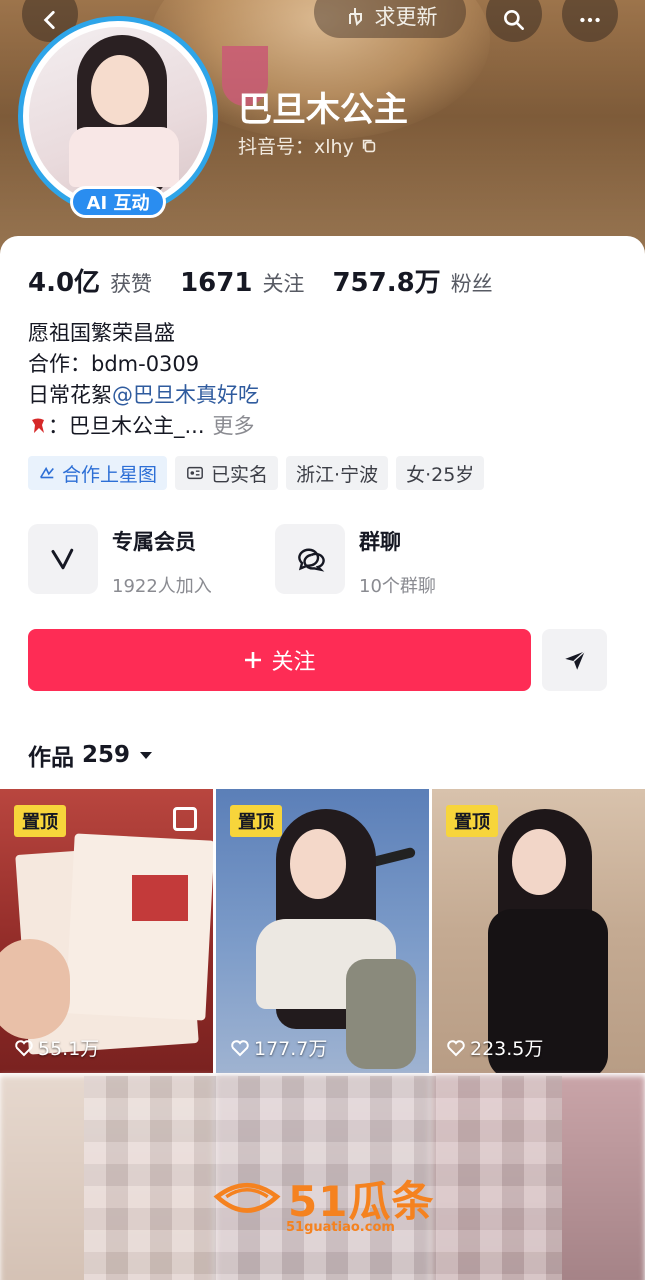 This screenshot has width=645, height=1280. Describe the element at coordinates (70, 395) in the screenshot. I see `bio-line-3-prefix: 日常花絮` at that location.